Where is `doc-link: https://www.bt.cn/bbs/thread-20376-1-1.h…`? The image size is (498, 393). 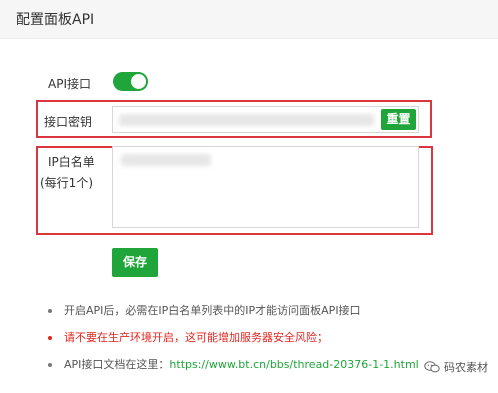 doc-link: https://www.bt.cn/bbs/thread-20376-1-1.h… is located at coordinates (293, 364).